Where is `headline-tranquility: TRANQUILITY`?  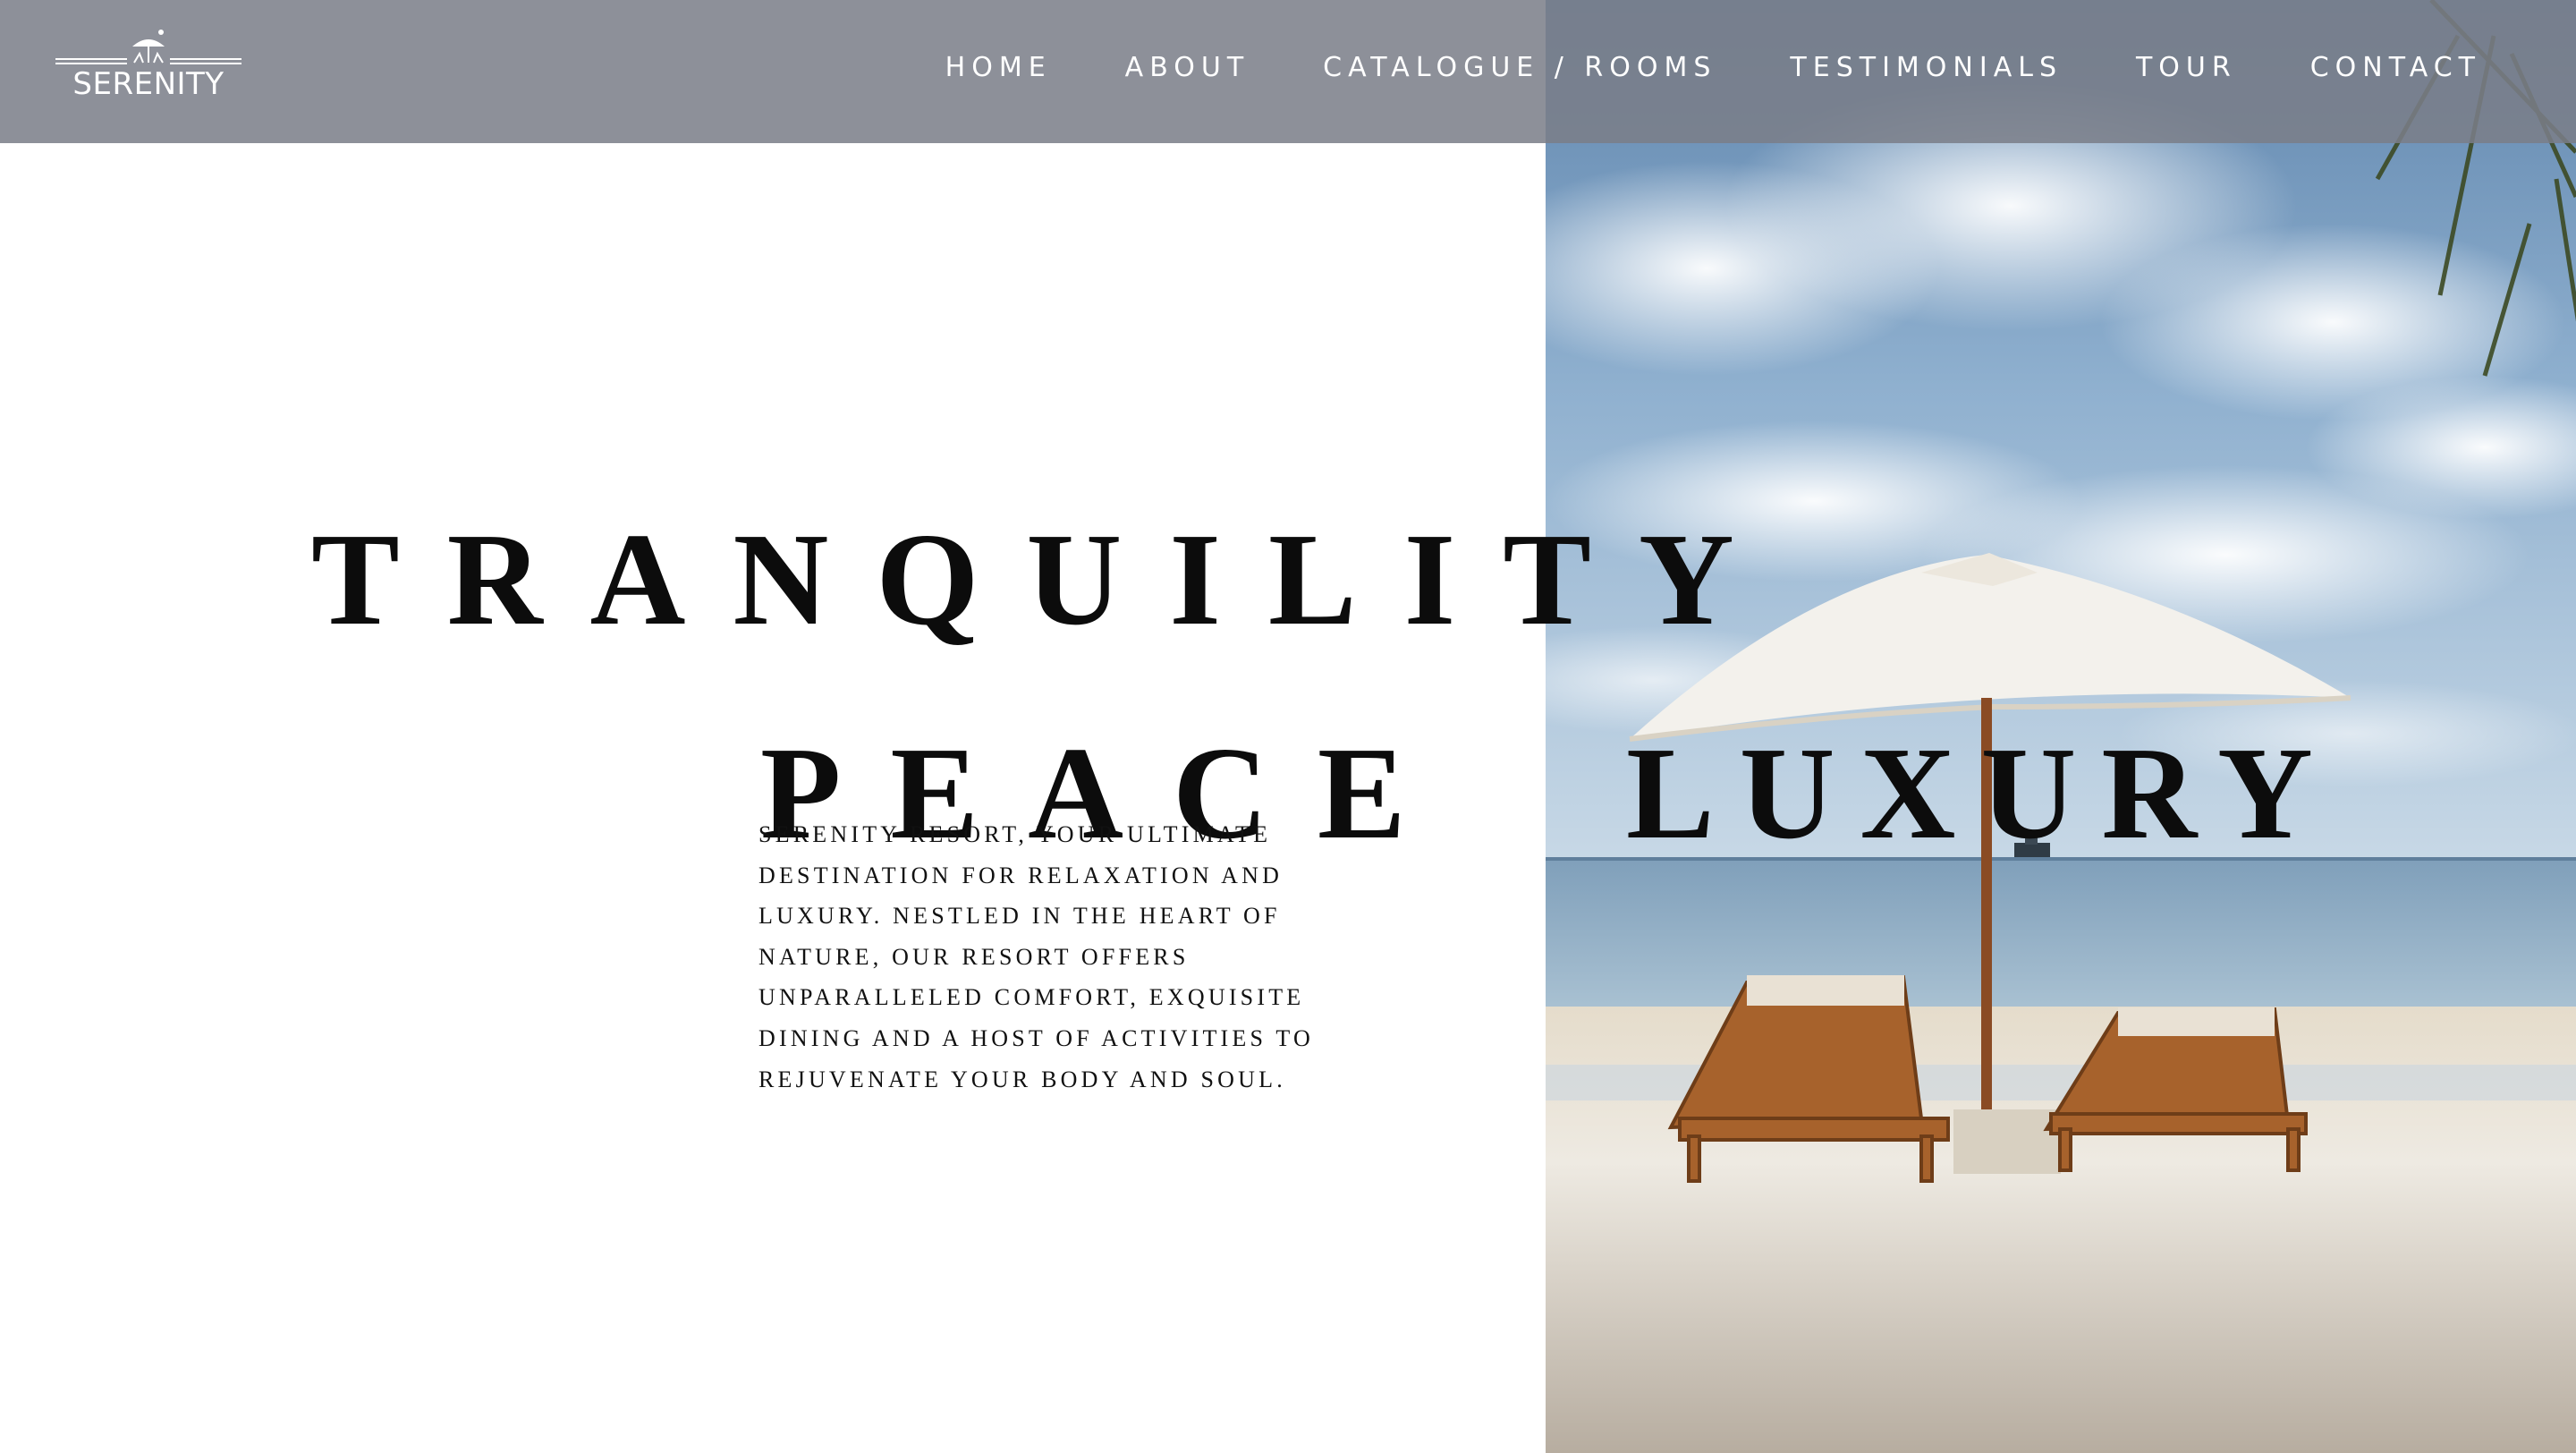
headline-tranquility: TRANQUILITY is located at coordinates (1046, 580).